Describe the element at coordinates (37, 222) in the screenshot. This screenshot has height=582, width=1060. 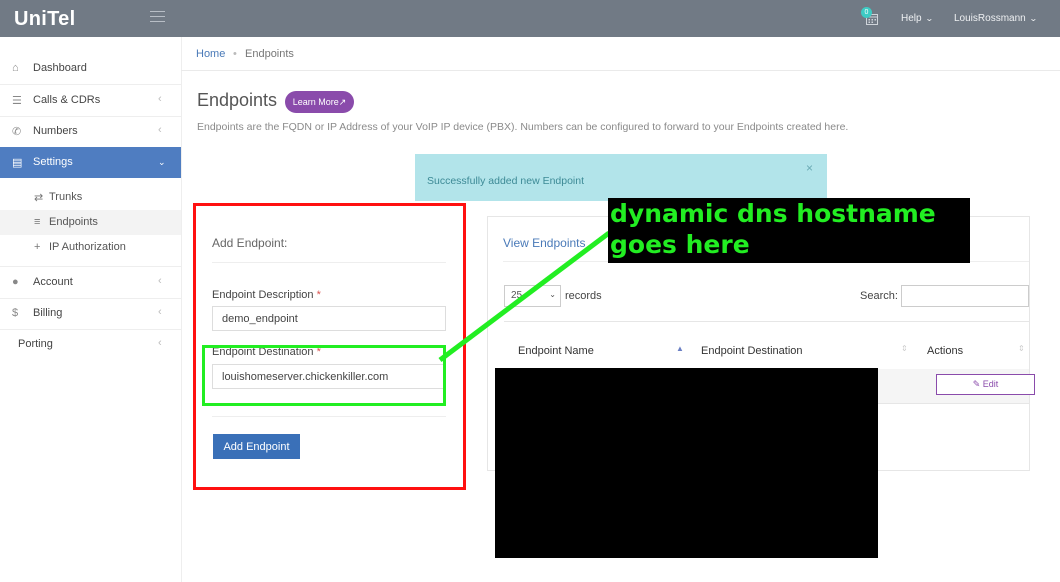
I see `list-icon: ≡` at that location.